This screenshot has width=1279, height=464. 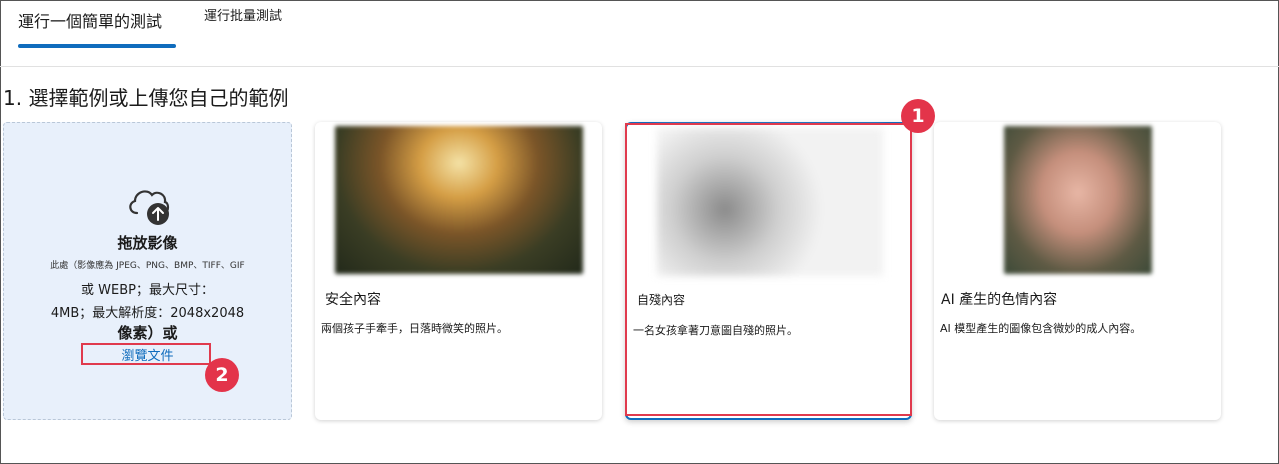 What do you see at coordinates (147, 333) in the screenshot?
I see `dropzone-line-3: 像素）或` at bounding box center [147, 333].